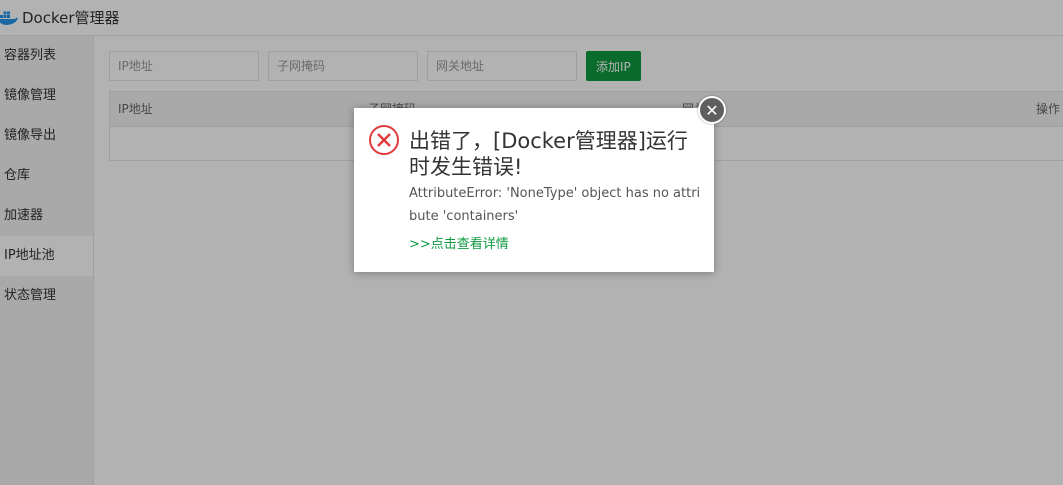 This screenshot has height=485, width=1063. What do you see at coordinates (384, 140) in the screenshot?
I see `error-icon` at bounding box center [384, 140].